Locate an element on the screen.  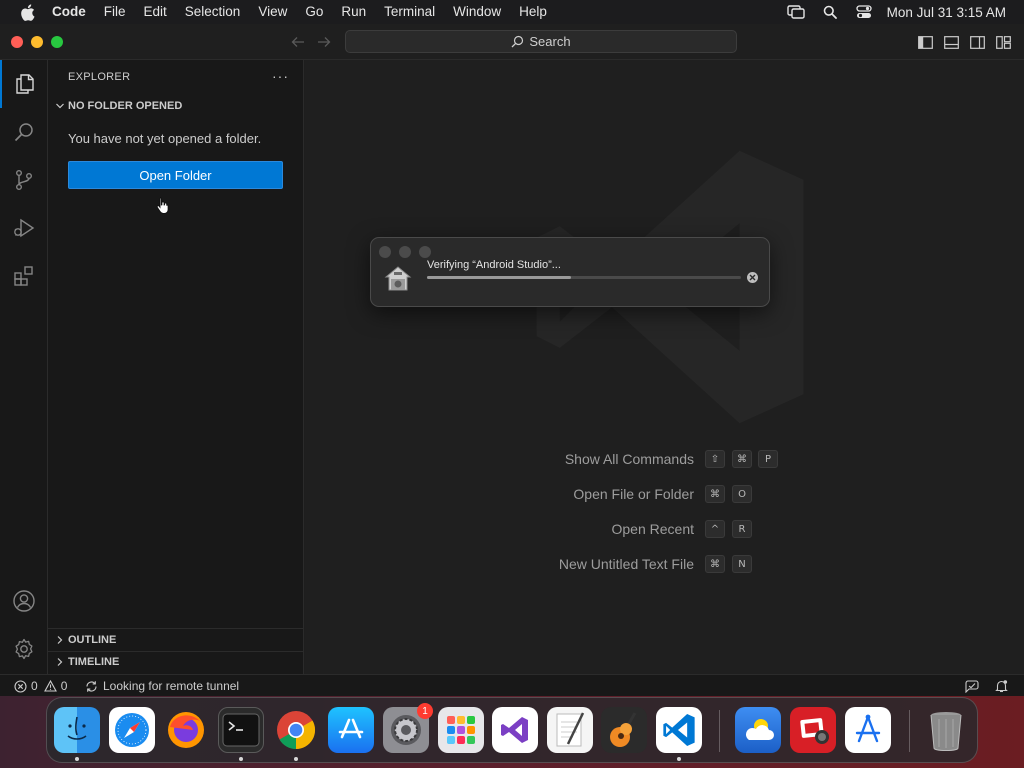
outline-label: OUTLINE is located at coordinates (92, 640).